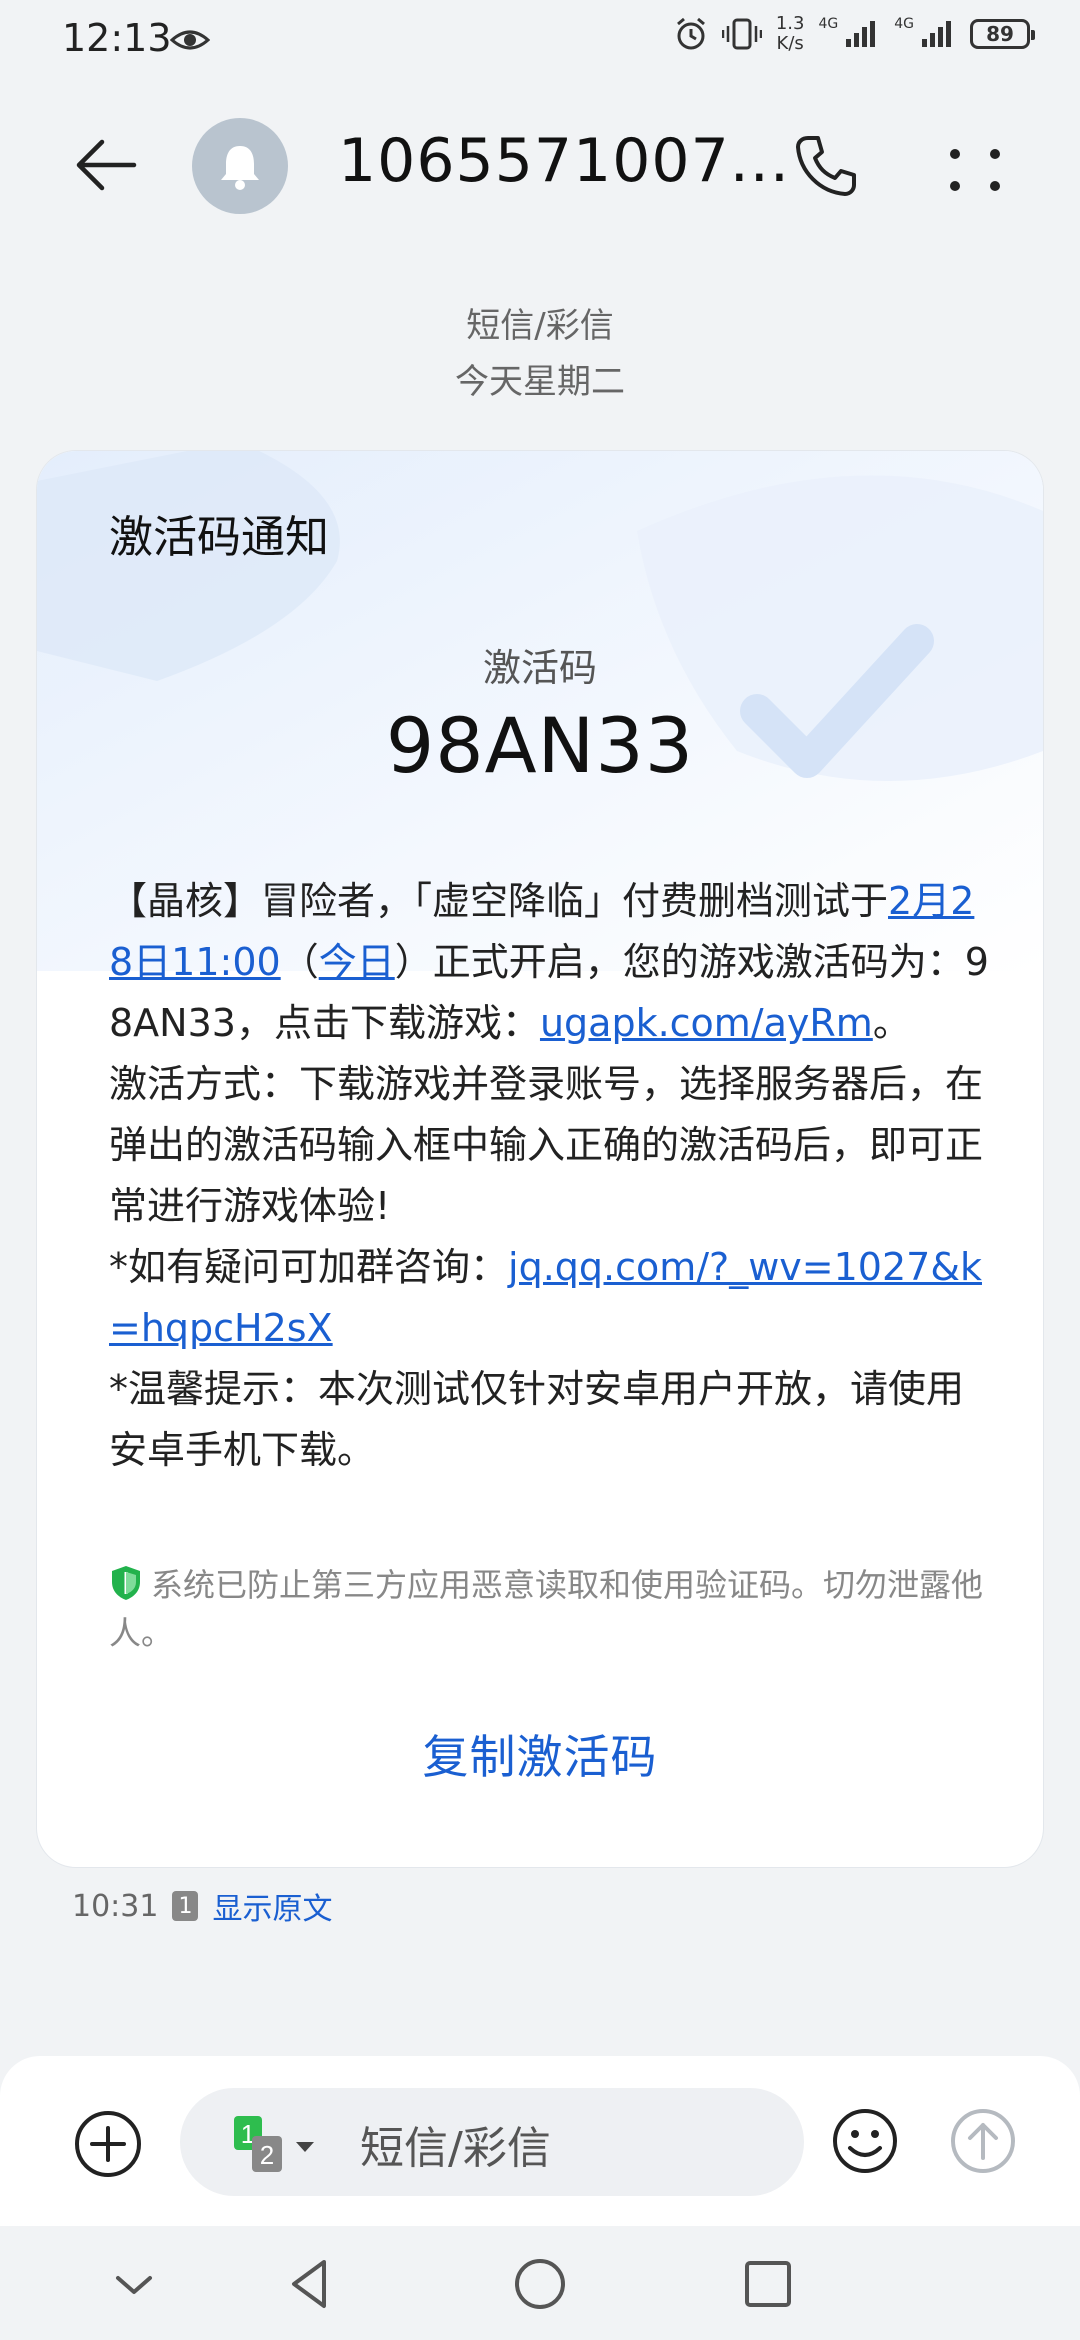  What do you see at coordinates (357, 962) in the screenshot?
I see `today-link: 今日` at bounding box center [357, 962].